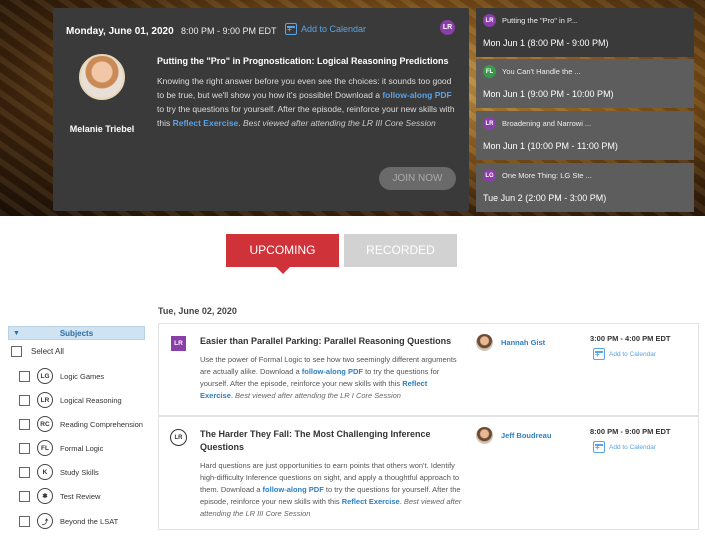  What do you see at coordinates (550, 146) in the screenshot?
I see `side-session-datetime: Mon Jun 1 (10:00 PM - 11:00 PM)` at bounding box center [550, 146].